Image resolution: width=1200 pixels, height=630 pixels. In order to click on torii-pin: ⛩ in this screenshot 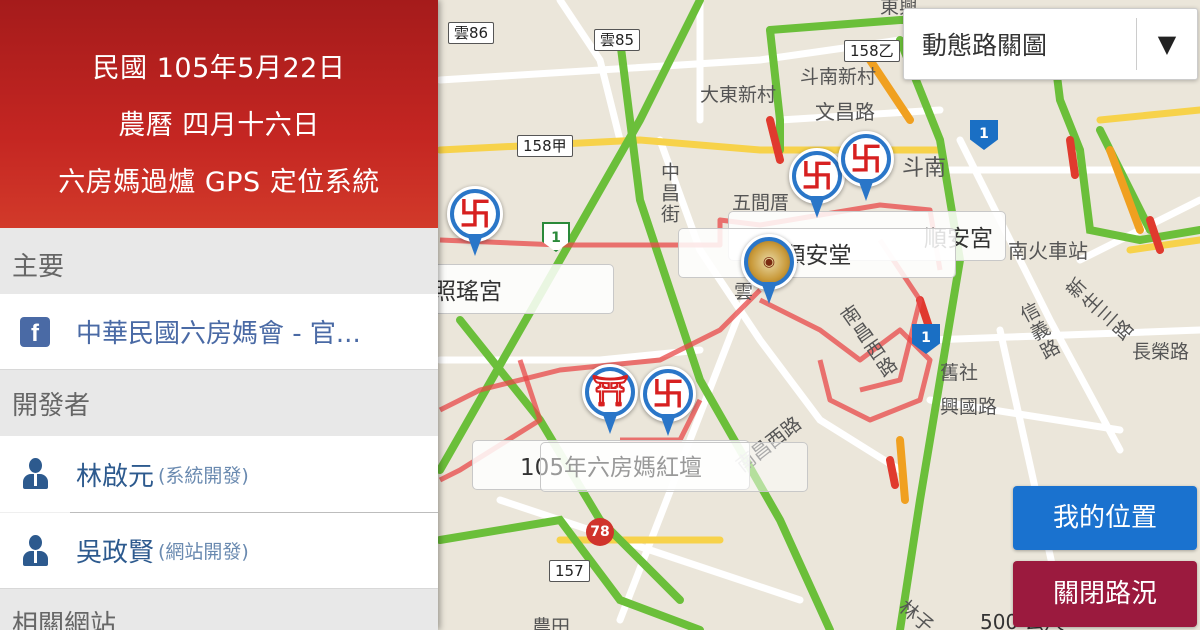, I will do `click(610, 401)`.